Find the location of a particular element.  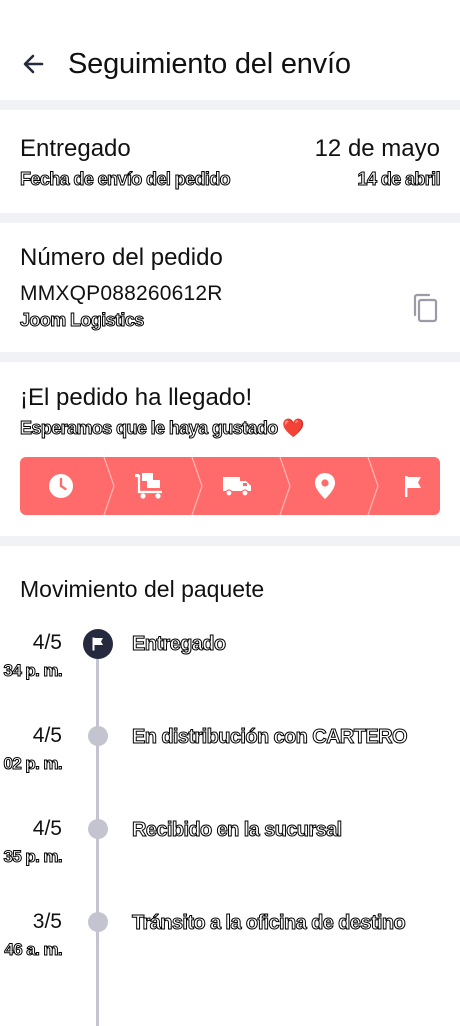

step-prepared is located at coordinates (149, 486).